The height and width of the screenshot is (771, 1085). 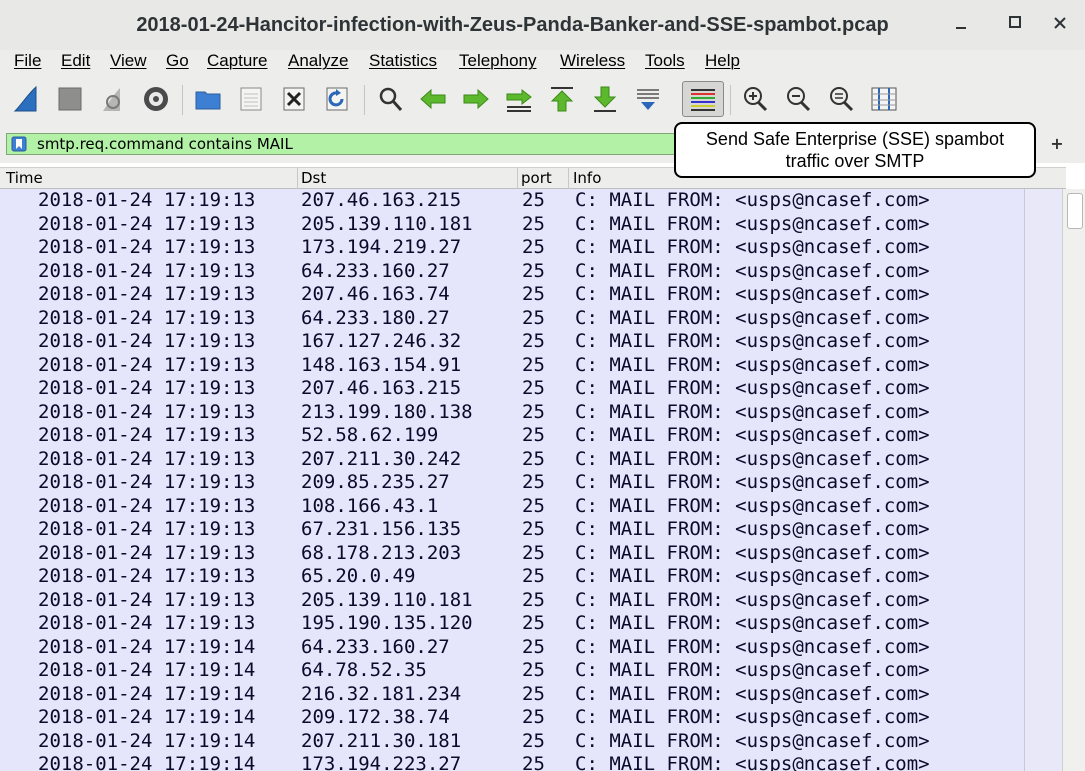 What do you see at coordinates (27, 99) in the screenshot?
I see `start-capture-button` at bounding box center [27, 99].